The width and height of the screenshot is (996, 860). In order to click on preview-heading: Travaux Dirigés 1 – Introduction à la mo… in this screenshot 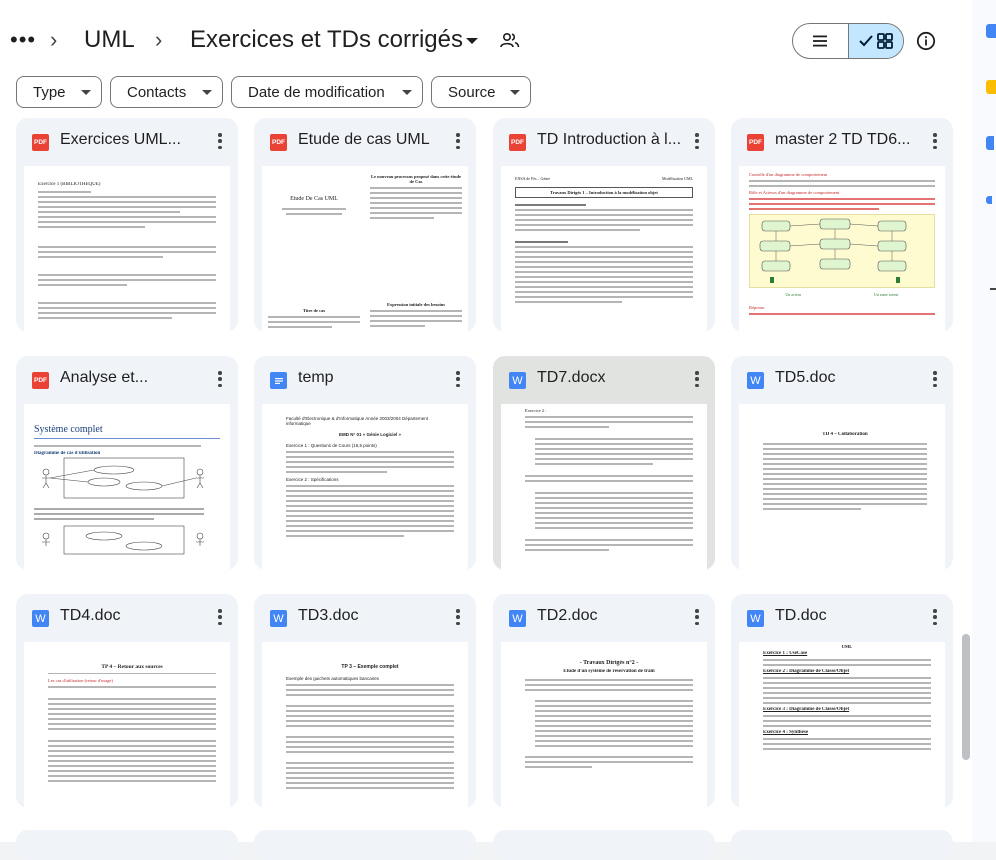, I will do `click(604, 192)`.